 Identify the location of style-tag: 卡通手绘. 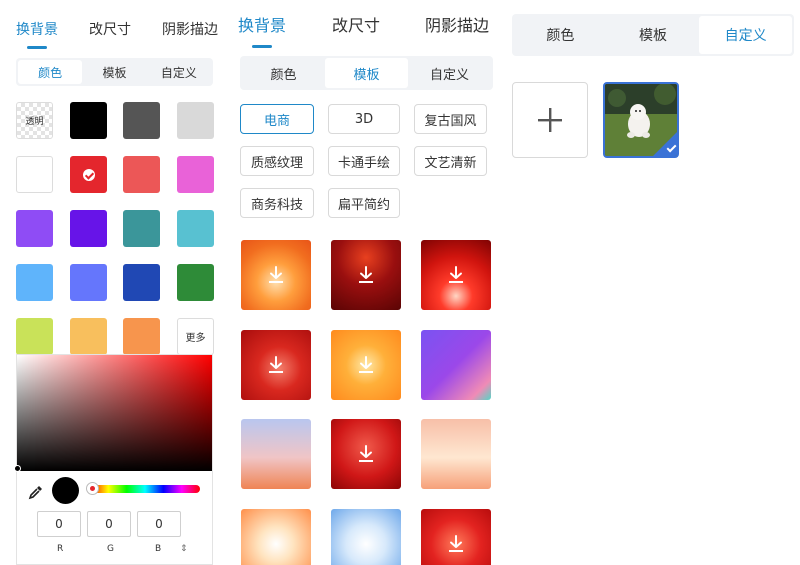
(364, 161).